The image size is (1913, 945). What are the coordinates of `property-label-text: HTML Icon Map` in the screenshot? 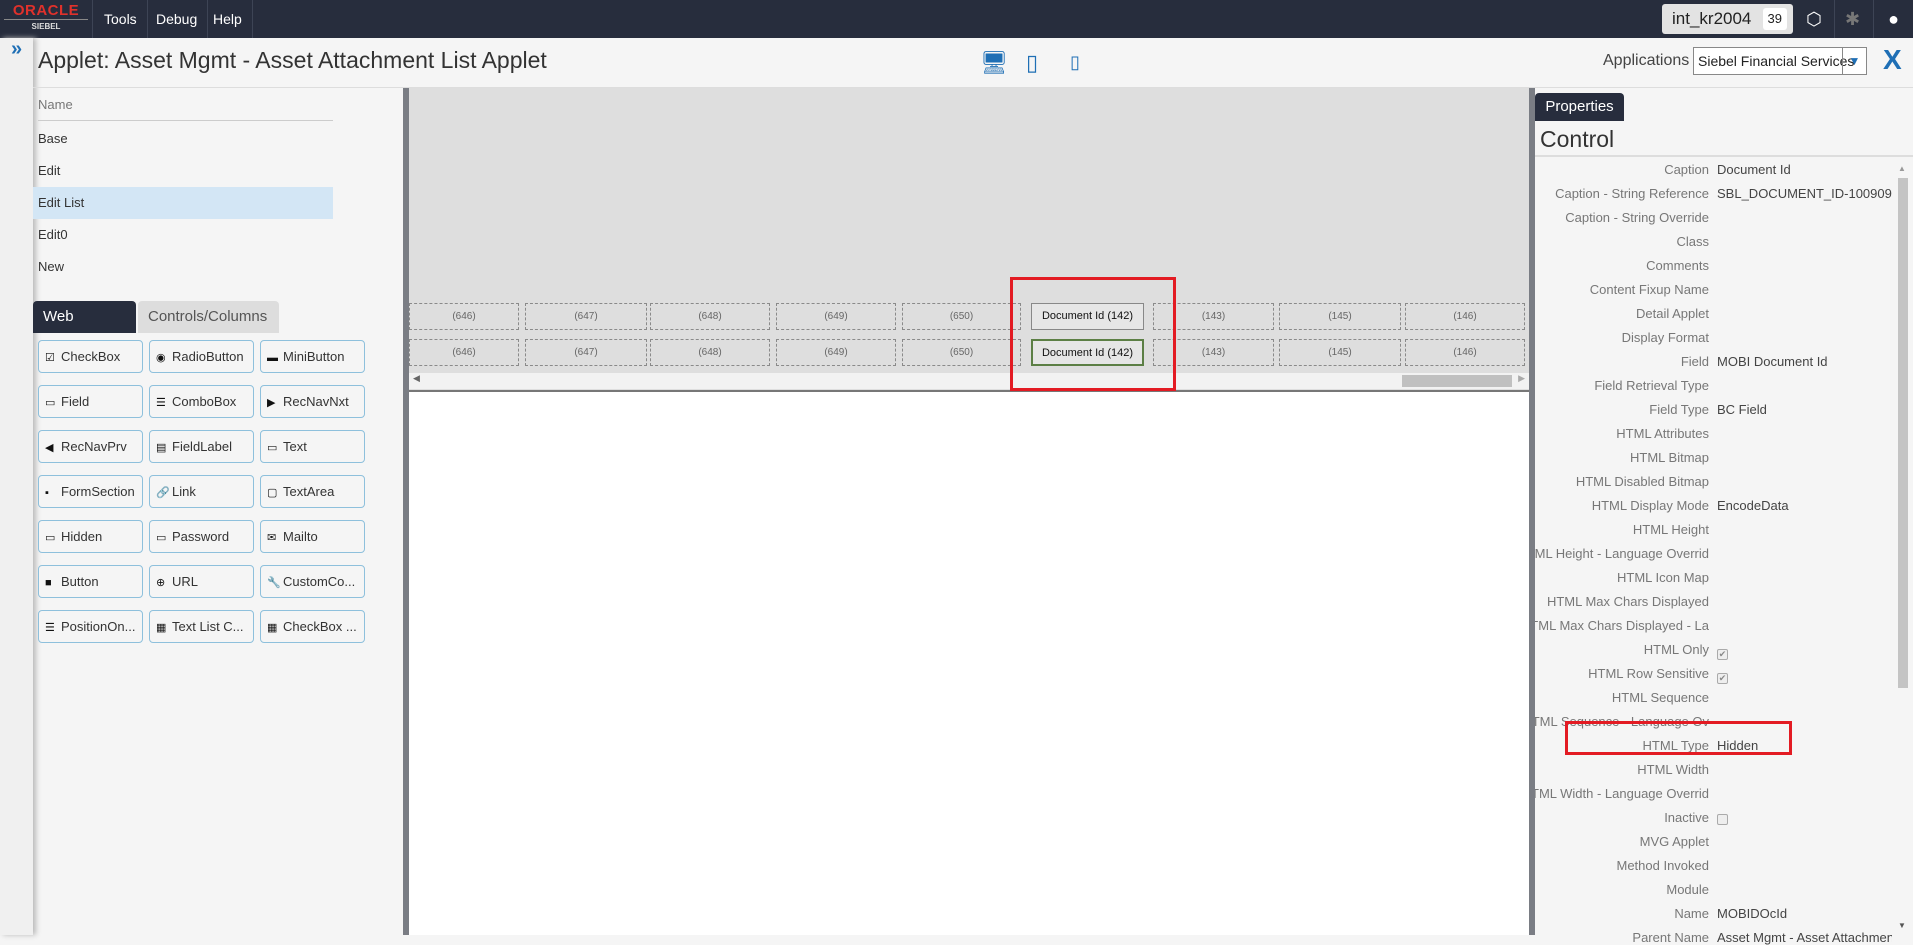 It's located at (1663, 577).